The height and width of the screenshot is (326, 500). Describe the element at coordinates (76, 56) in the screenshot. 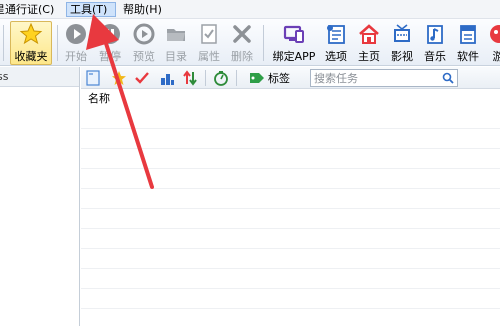

I see `start-label: 开始` at that location.